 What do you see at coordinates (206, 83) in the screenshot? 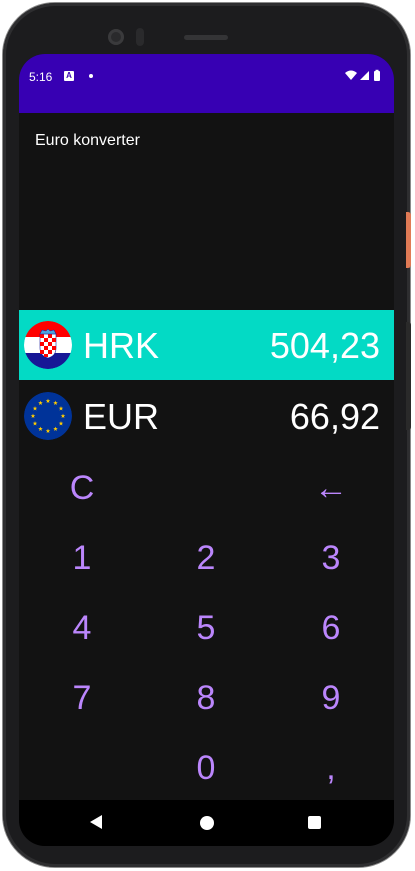
I see `status-bar: 5:16 A` at bounding box center [206, 83].